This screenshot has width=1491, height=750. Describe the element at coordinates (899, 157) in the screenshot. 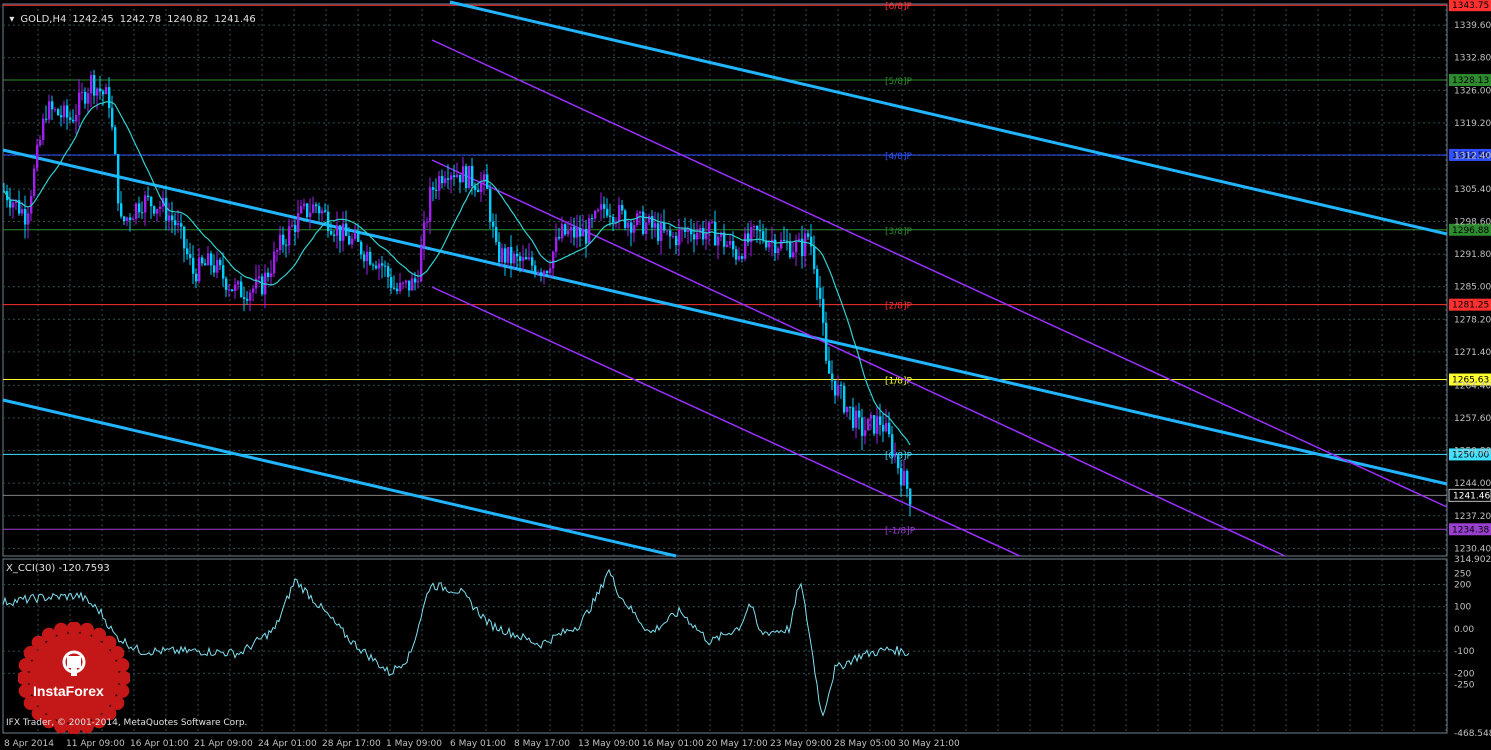

I see `murrey-level-label: [4/8]P` at that location.